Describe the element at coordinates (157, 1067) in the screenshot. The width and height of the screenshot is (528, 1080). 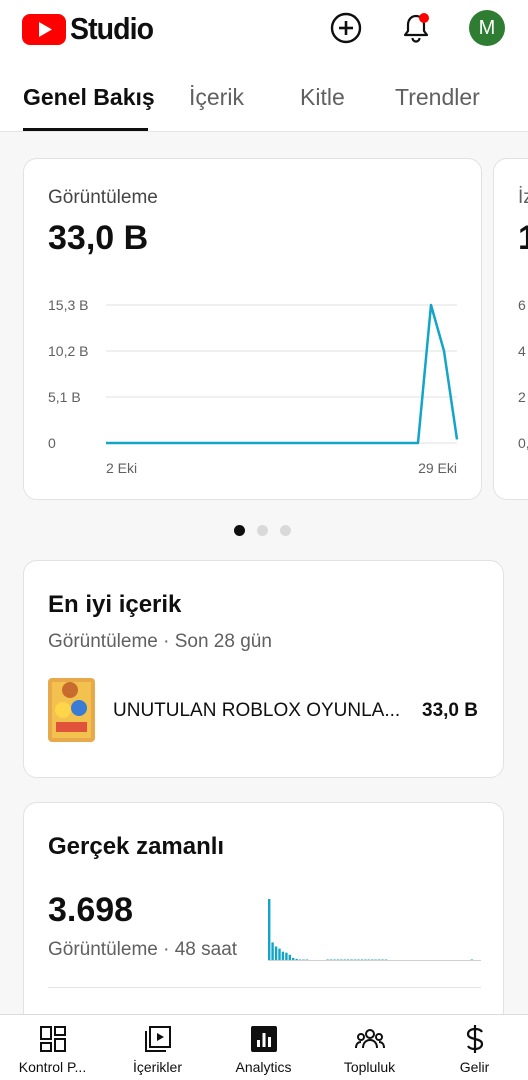
I see `nav-label: İçerikler` at that location.